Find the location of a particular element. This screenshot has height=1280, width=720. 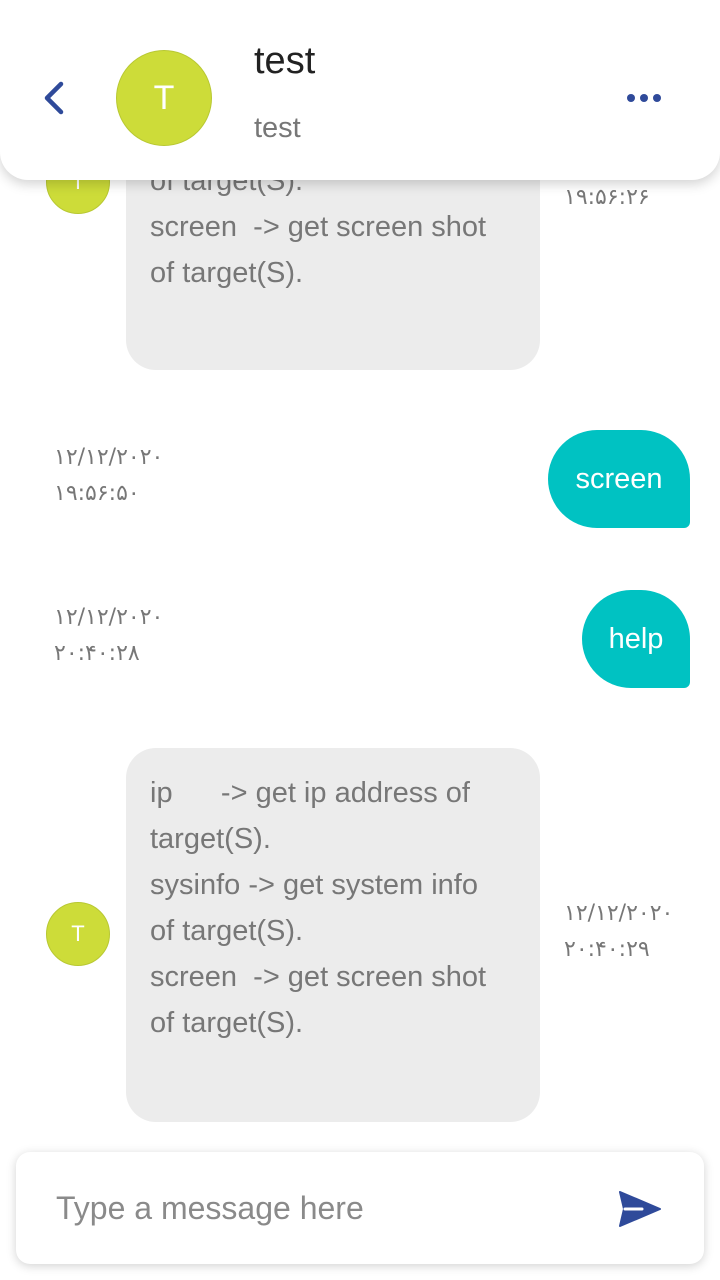

message-time: ۱۹:۵۶:۲۶ is located at coordinates (607, 197).